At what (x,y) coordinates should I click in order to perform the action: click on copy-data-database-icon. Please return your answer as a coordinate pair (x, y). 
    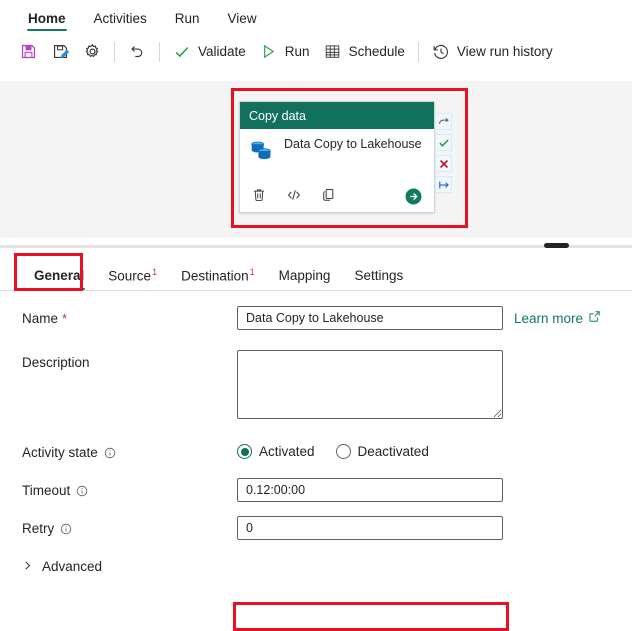
    Looking at the image, I should click on (261, 149).